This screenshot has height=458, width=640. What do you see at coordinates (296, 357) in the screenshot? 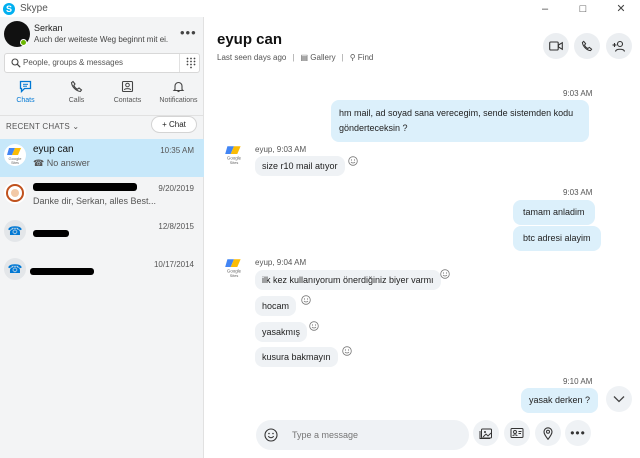
I see `incoming-message: kusura bakmayın` at bounding box center [296, 357].